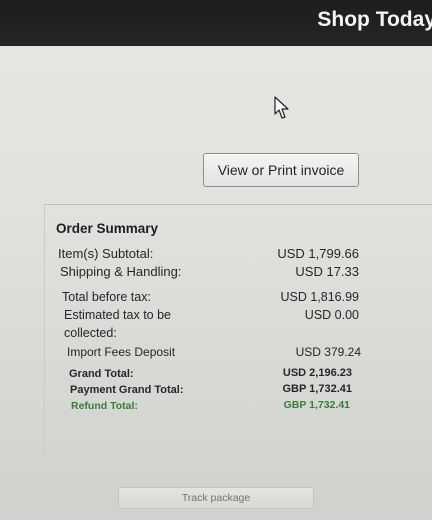 This screenshot has width=432, height=520. I want to click on view-print-invoice-button: View or Print invoice, so click(281, 170).